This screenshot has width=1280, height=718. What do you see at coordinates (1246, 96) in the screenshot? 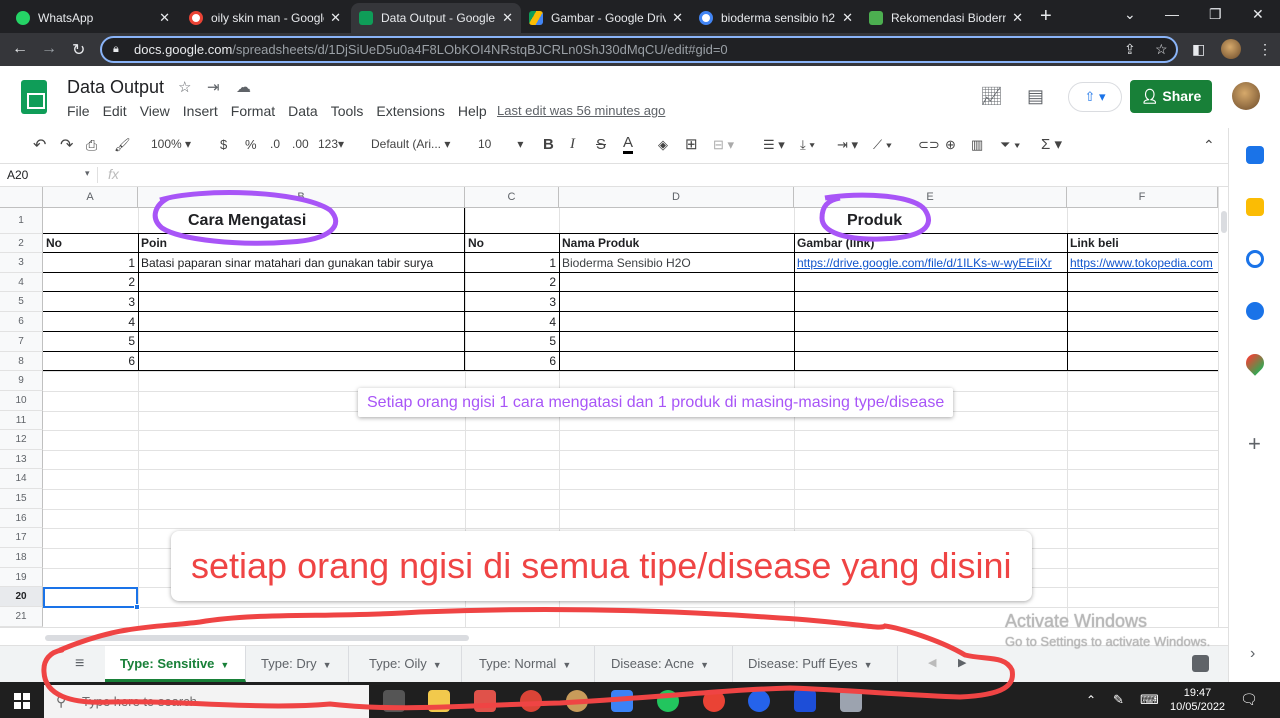
I see `account-avatar` at bounding box center [1246, 96].